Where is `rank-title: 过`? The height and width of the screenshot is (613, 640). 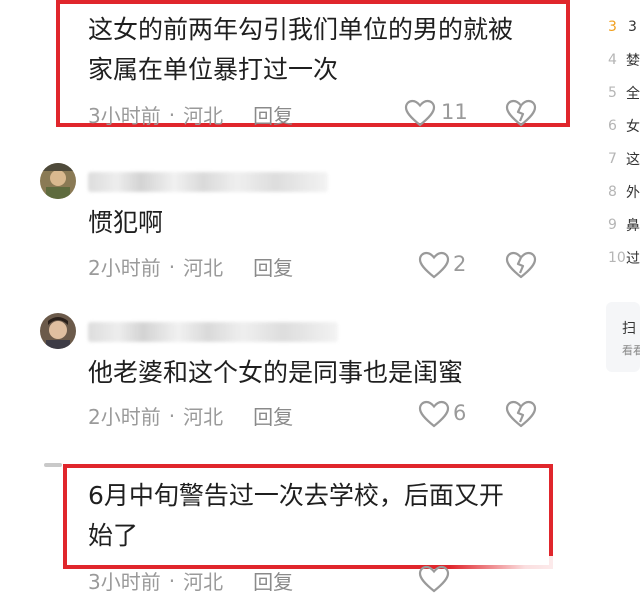
rank-title: 过 is located at coordinates (633, 258).